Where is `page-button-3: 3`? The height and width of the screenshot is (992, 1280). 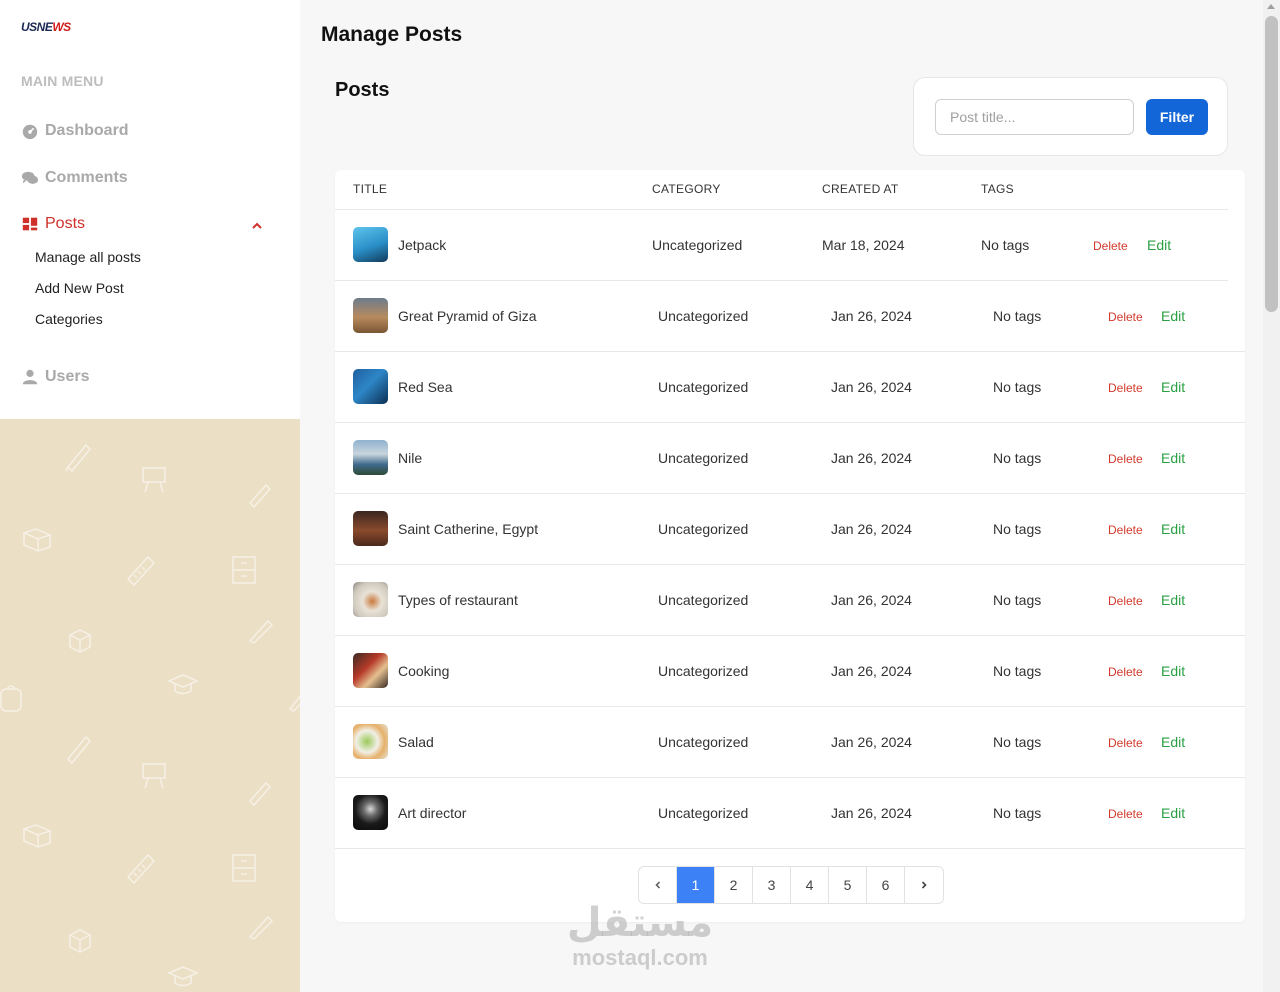
page-button-3: 3 is located at coordinates (772, 885).